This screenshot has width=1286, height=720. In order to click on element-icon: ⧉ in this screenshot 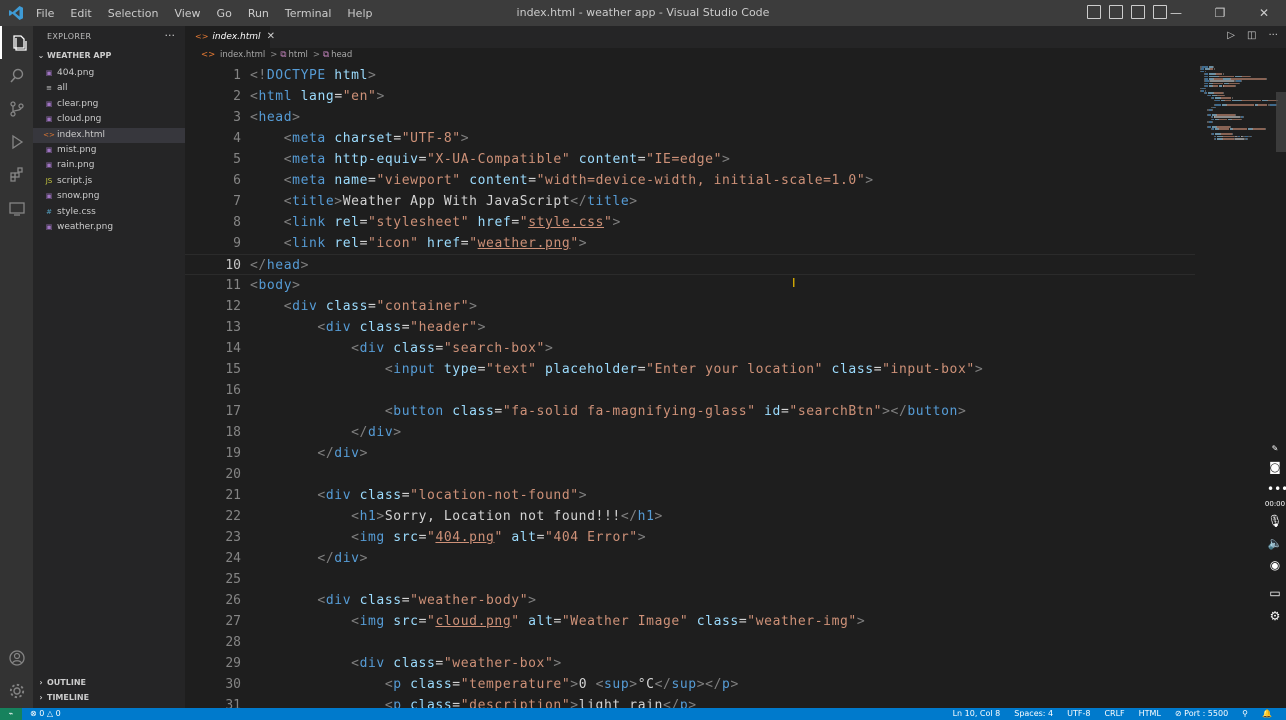, I will do `click(326, 55)`.